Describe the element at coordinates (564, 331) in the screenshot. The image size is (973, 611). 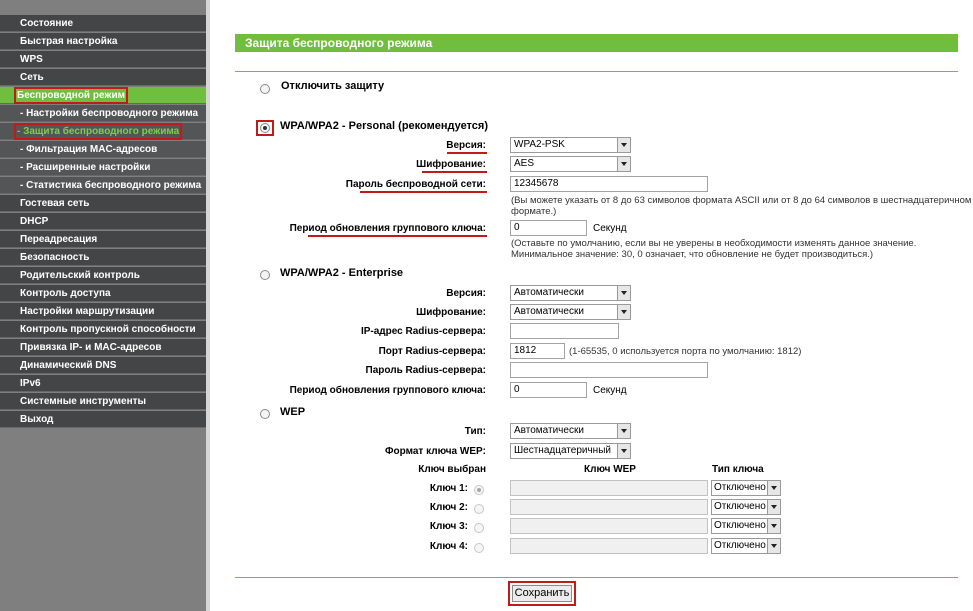
I see `radius-ip-input` at that location.